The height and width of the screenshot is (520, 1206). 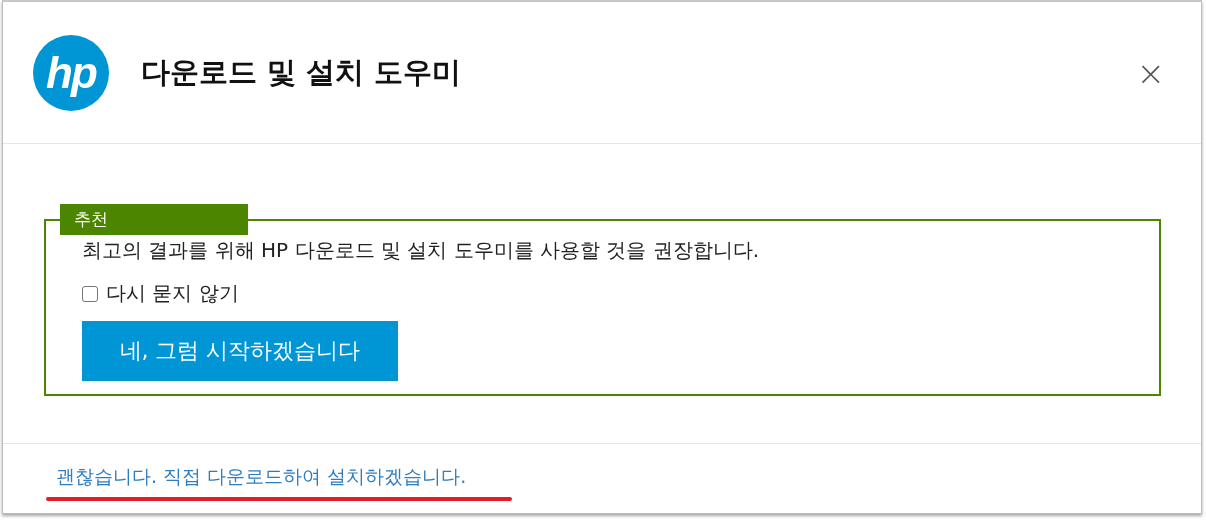 I want to click on checkbox-label: 다시 묻지 않기, so click(x=172, y=293).